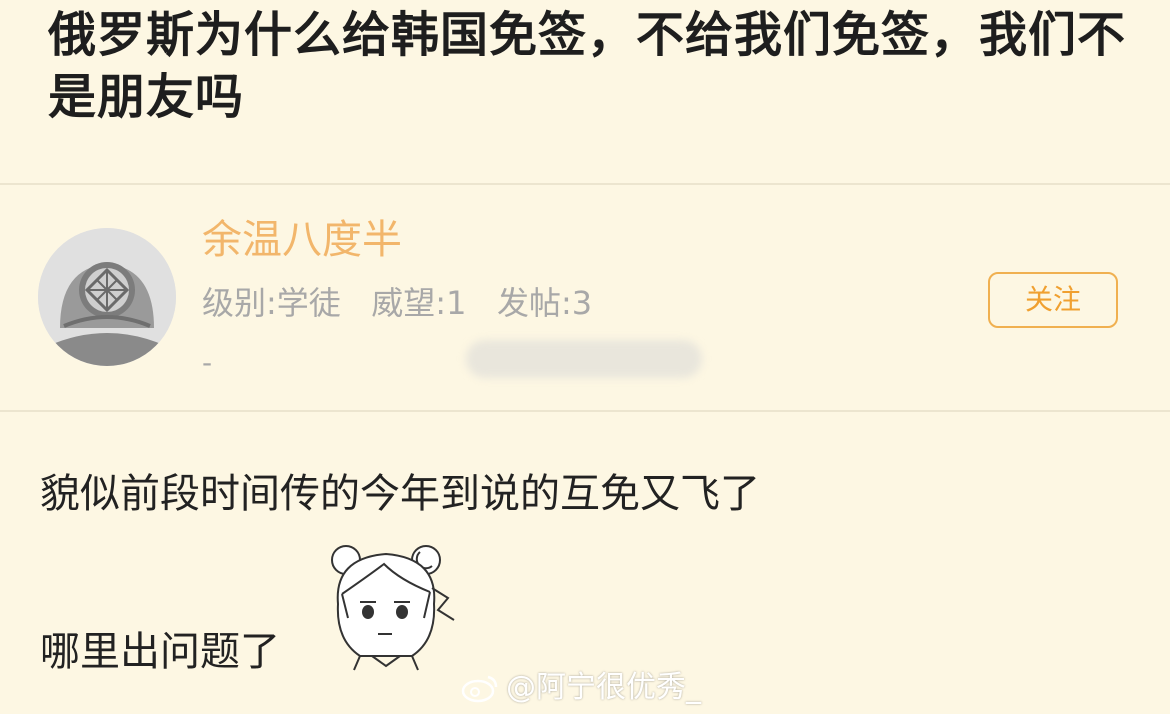 This screenshot has height=714, width=1170. What do you see at coordinates (479, 689) in the screenshot?
I see `weibo-icon` at bounding box center [479, 689].